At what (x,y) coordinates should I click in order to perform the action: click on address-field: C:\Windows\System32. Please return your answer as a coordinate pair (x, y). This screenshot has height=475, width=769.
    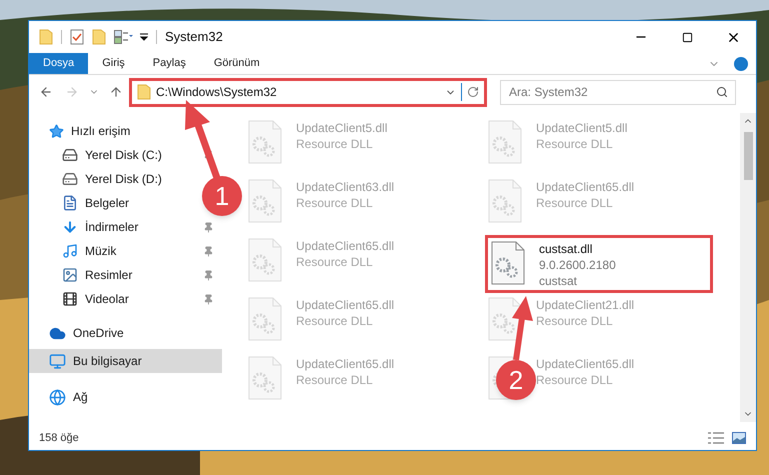
    Looking at the image, I should click on (308, 92).